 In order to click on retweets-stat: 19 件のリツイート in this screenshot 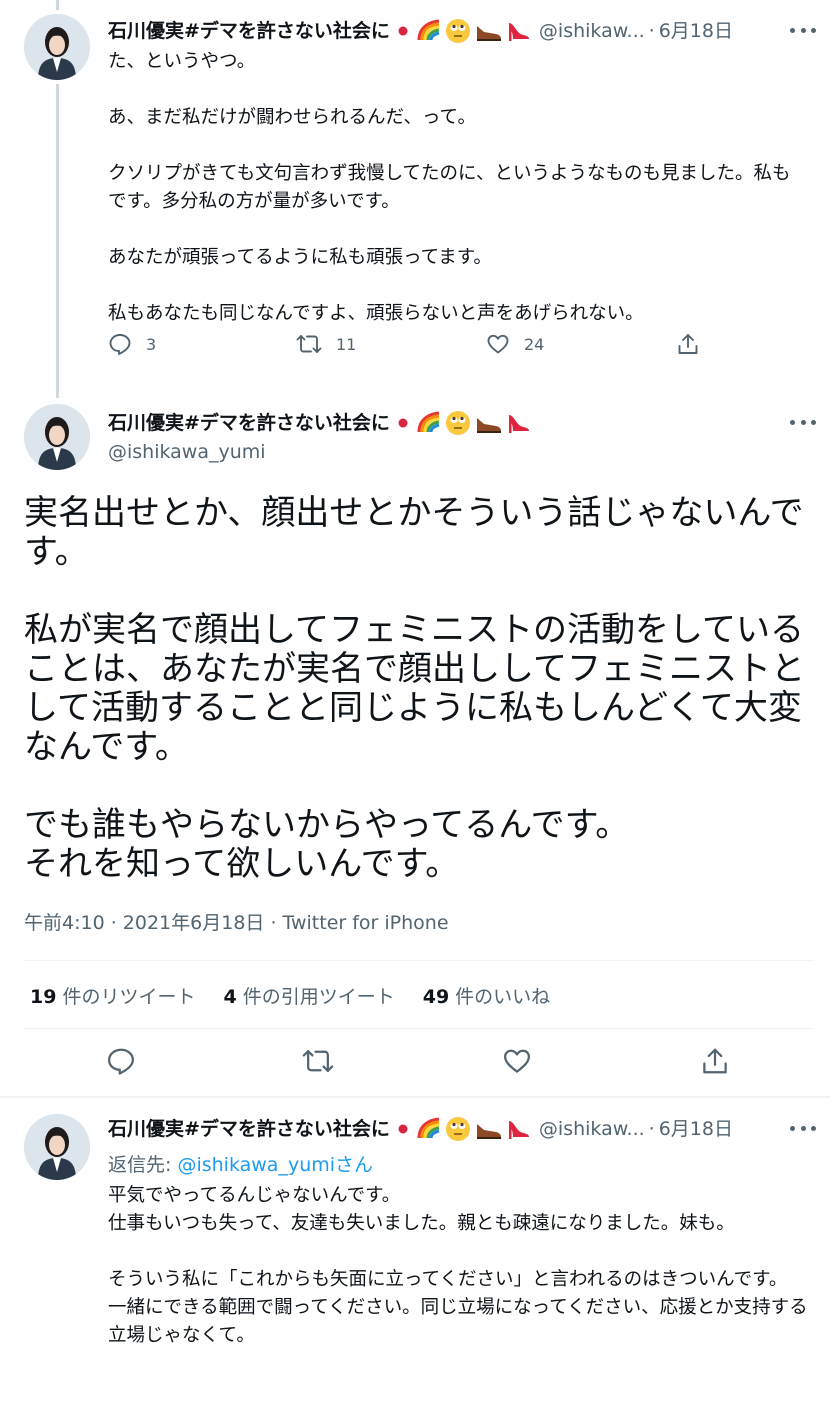, I will do `click(112, 995)`.